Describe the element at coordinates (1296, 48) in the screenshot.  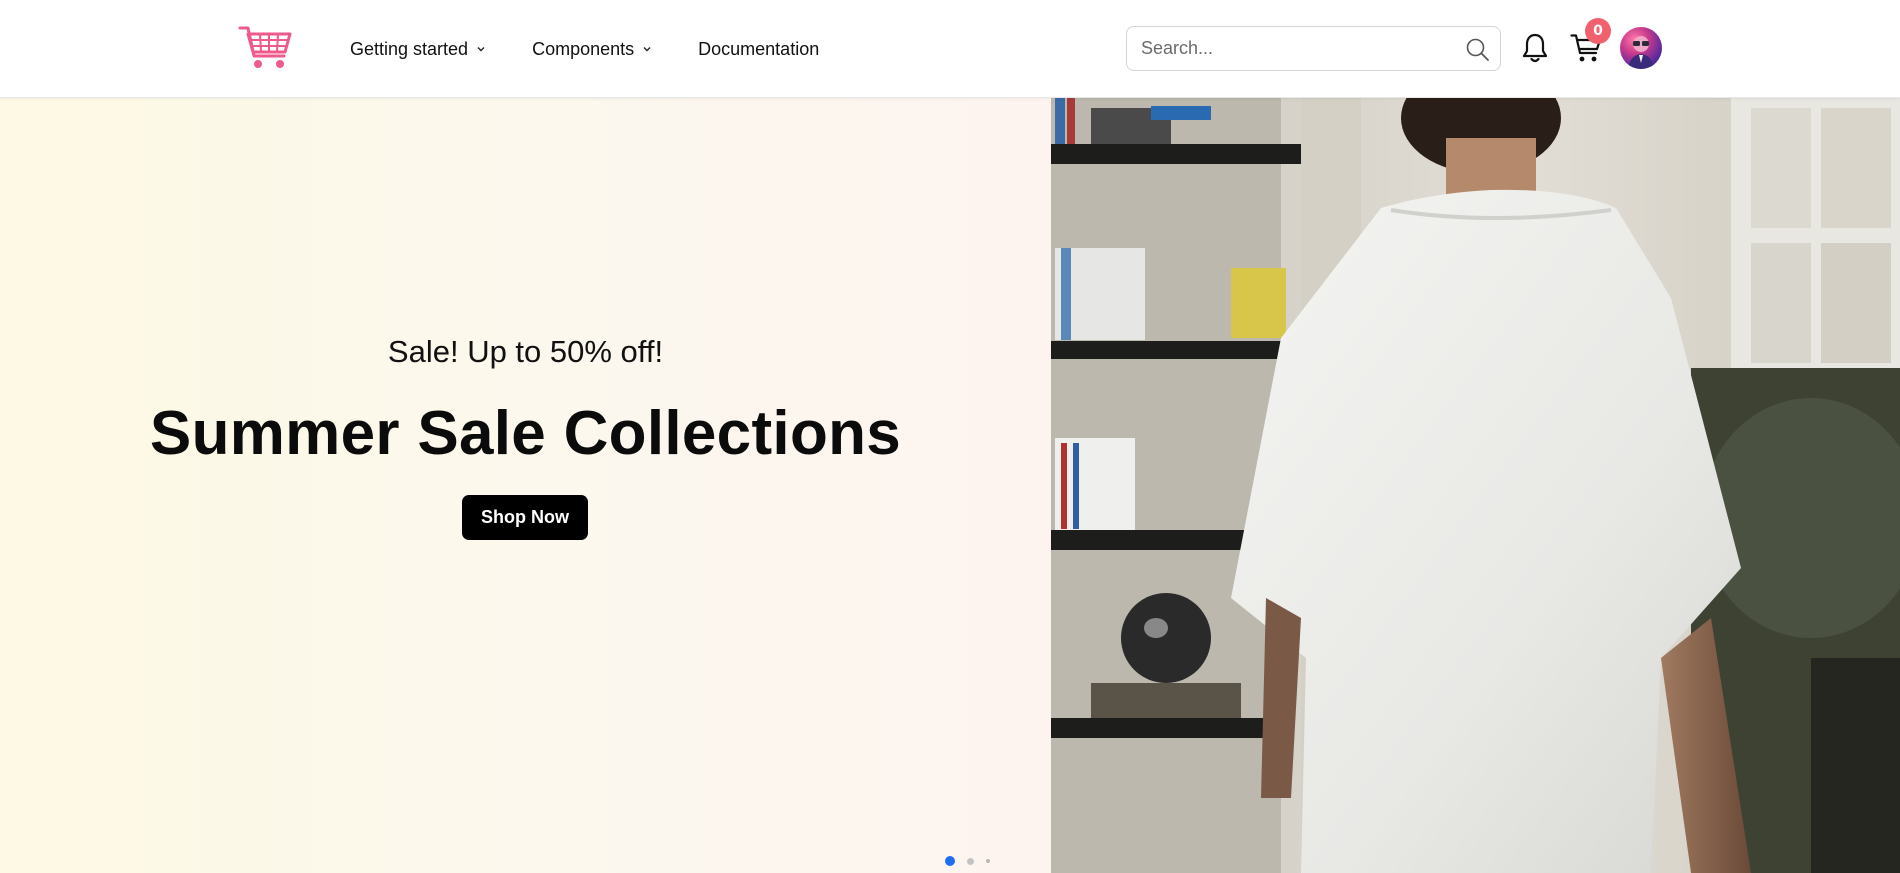
I see `search-input` at that location.